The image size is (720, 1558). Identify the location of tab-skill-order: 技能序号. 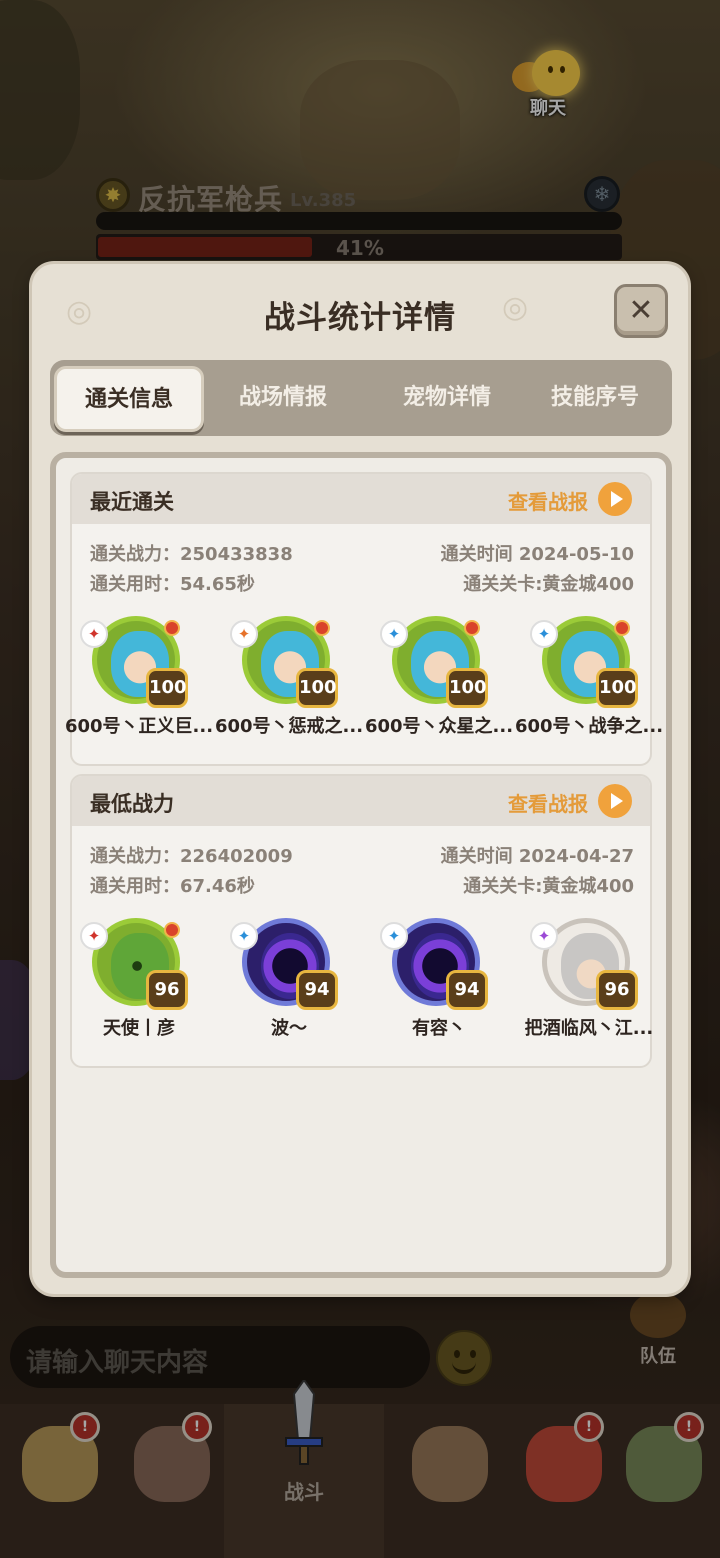
(595, 398).